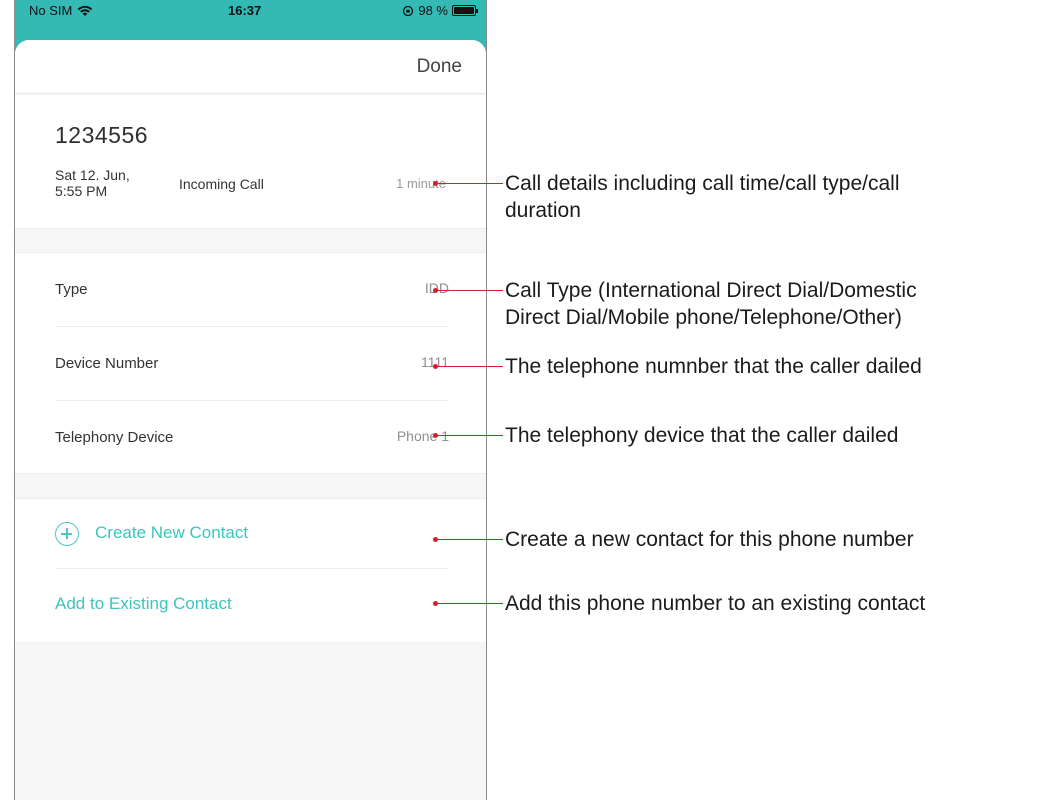 The width and height of the screenshot is (1060, 800). Describe the element at coordinates (85, 10) in the screenshot. I see `wifi-icon` at that location.